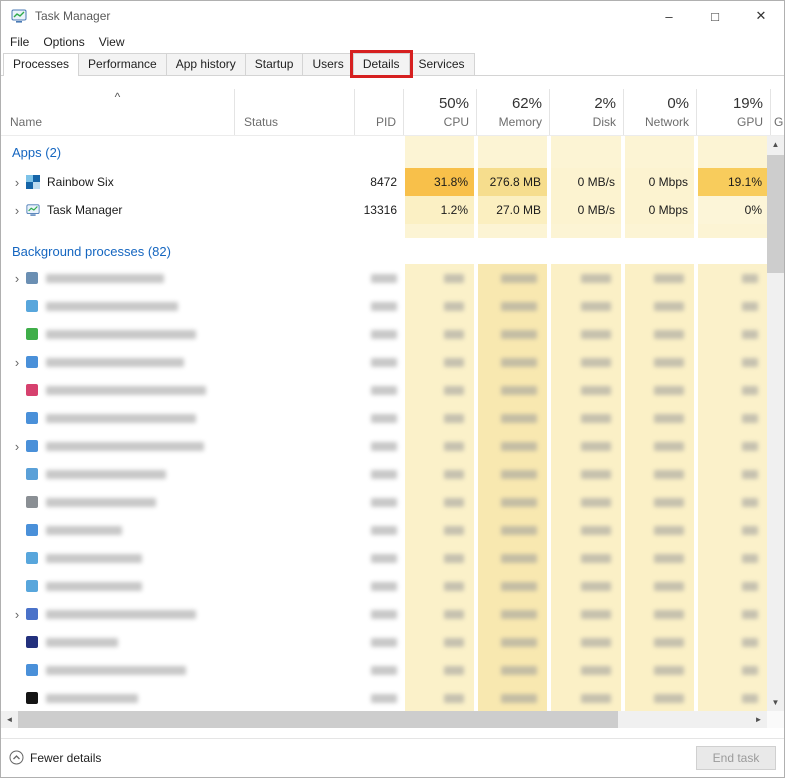 This screenshot has height=778, width=785. I want to click on gpu-total-percent: 19%, so click(747, 103).